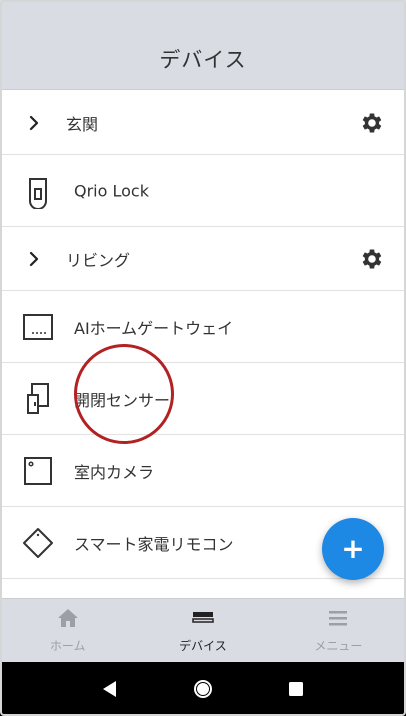 This screenshot has height=716, width=406. I want to click on gateway-icon, so click(38, 326).